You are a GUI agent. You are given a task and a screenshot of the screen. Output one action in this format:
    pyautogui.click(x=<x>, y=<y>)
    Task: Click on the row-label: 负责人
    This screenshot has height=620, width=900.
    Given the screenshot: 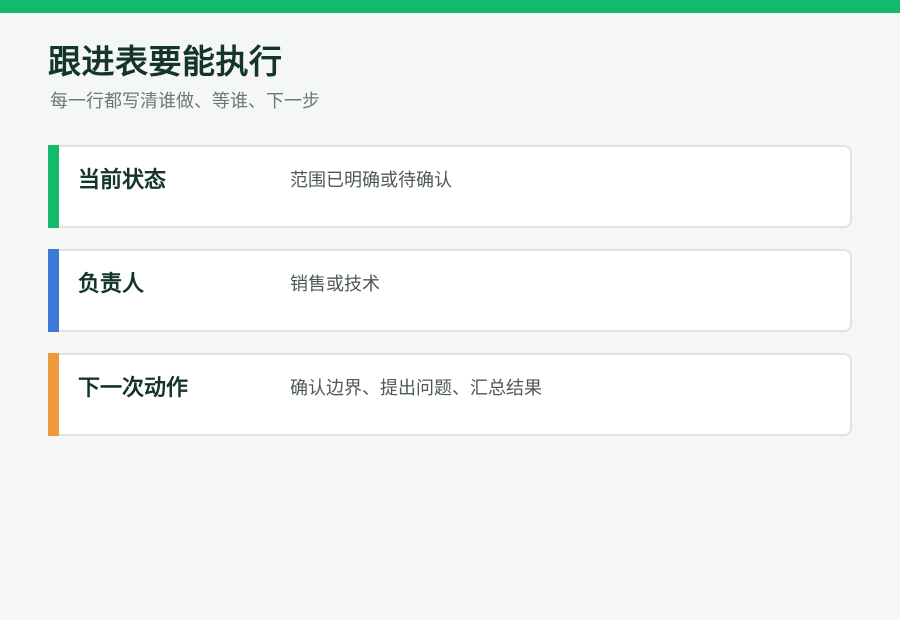 What is the action you would take?
    pyautogui.click(x=111, y=284)
    